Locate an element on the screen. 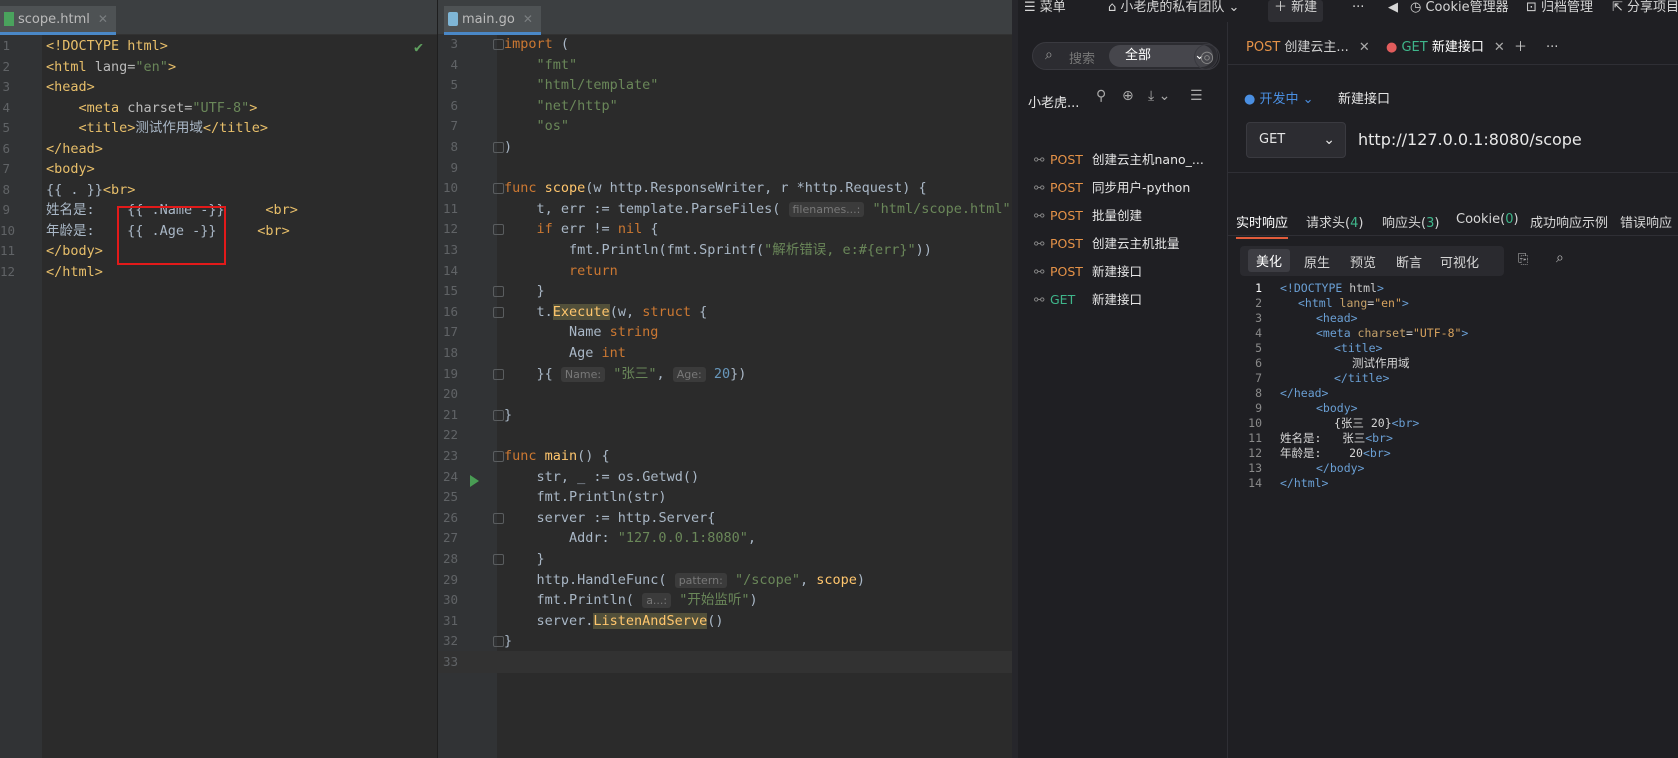 The height and width of the screenshot is (758, 1678). response-tab: 请求头(4) is located at coordinates (1334, 221).